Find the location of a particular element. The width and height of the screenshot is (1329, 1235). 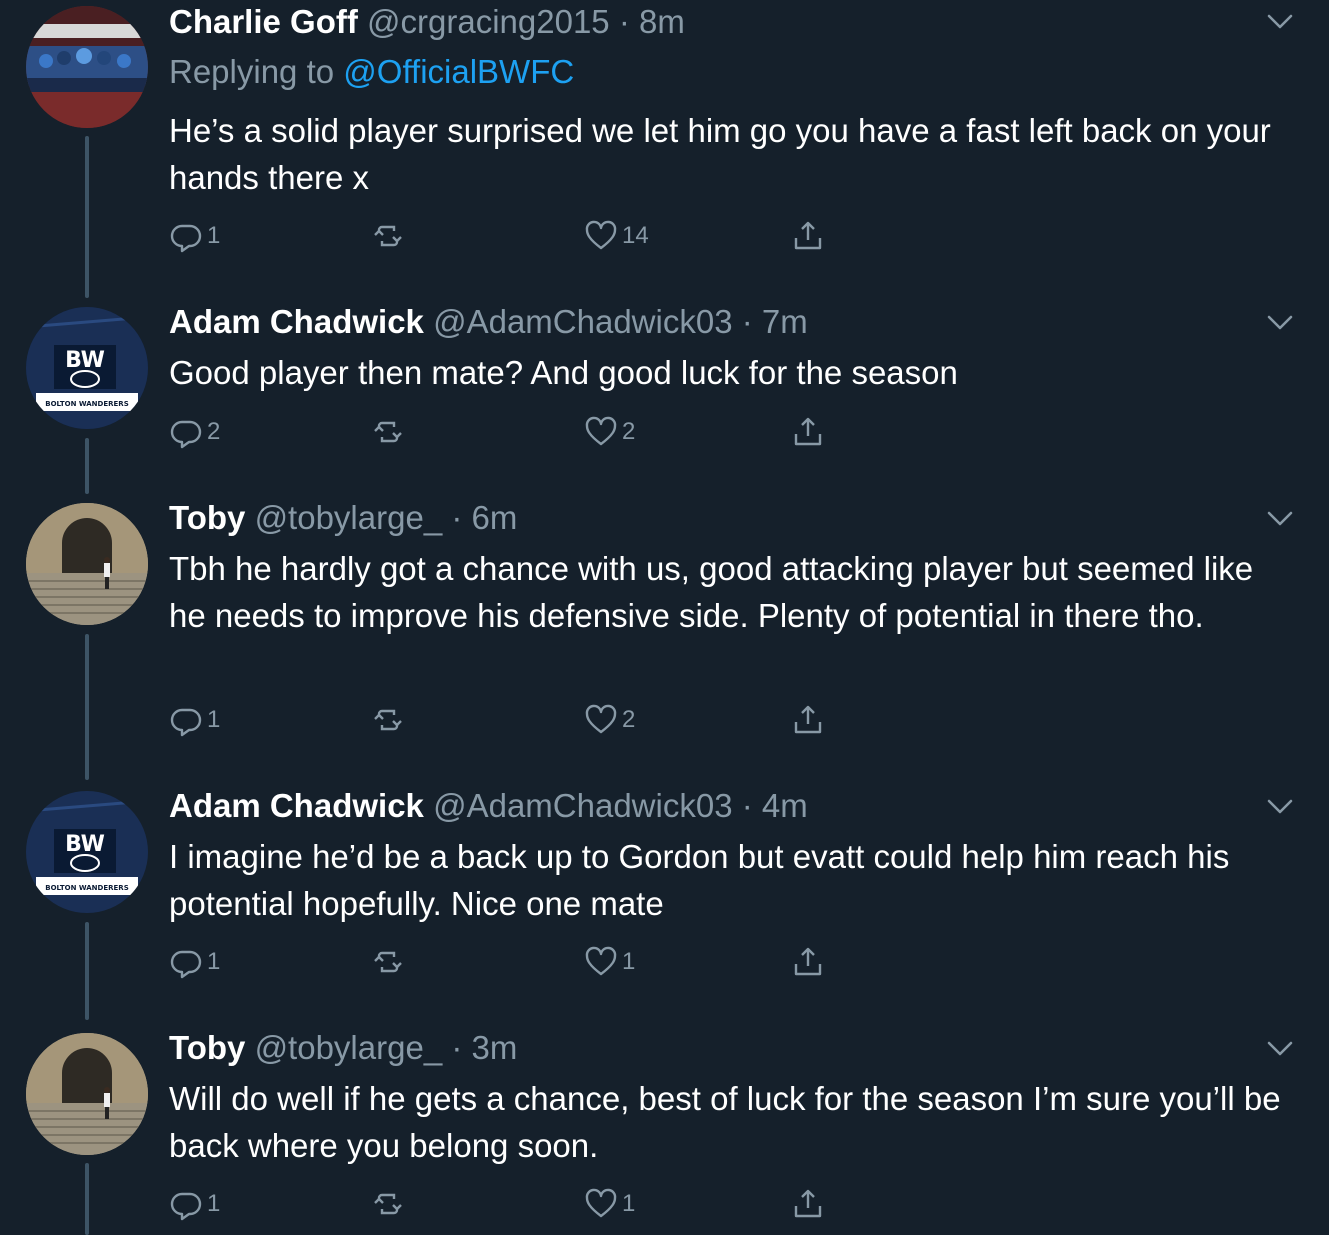

mention-link: @OfficialBWFC is located at coordinates (458, 71).